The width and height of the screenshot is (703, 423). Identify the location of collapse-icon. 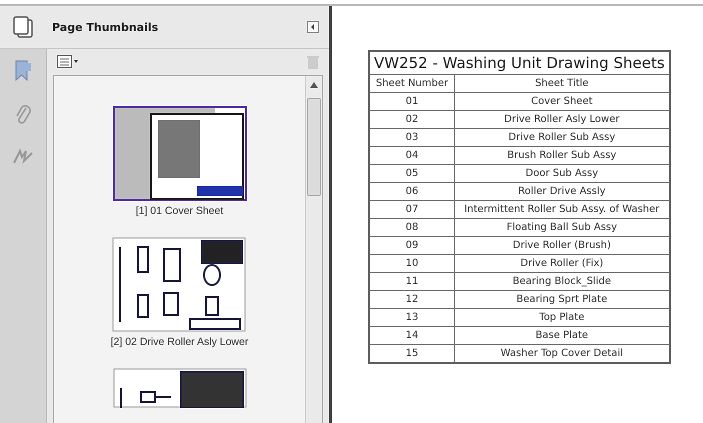
(313, 27).